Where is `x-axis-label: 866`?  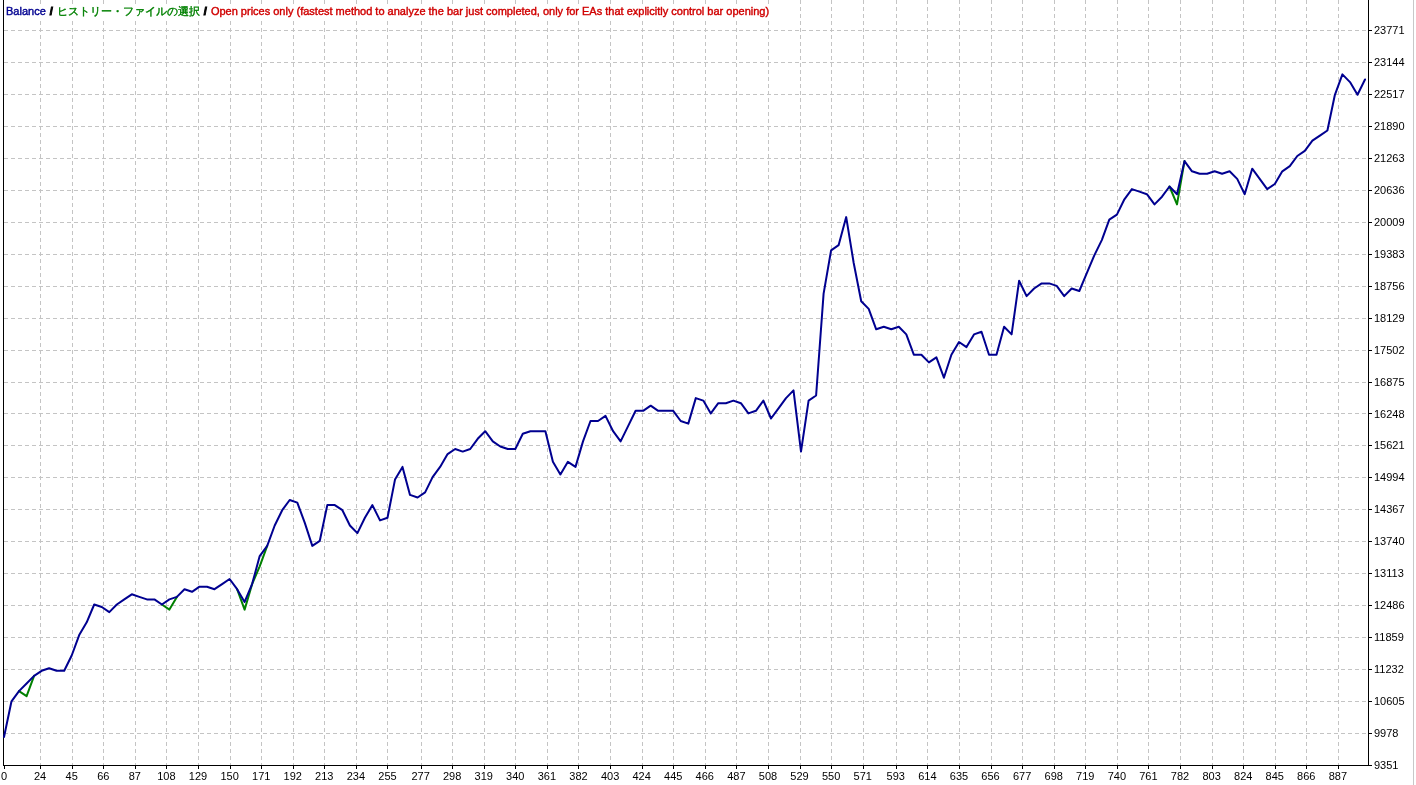
x-axis-label: 866 is located at coordinates (1306, 776).